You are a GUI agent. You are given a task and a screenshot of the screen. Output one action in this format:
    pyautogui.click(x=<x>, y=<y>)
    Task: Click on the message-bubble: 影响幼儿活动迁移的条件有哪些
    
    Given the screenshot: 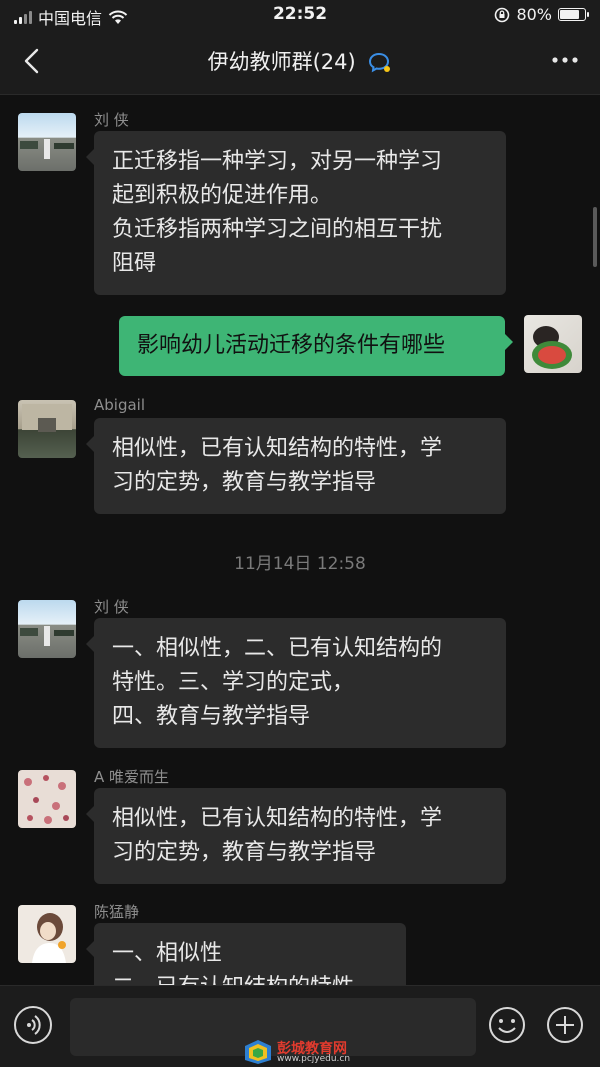 What is the action you would take?
    pyautogui.click(x=316, y=346)
    